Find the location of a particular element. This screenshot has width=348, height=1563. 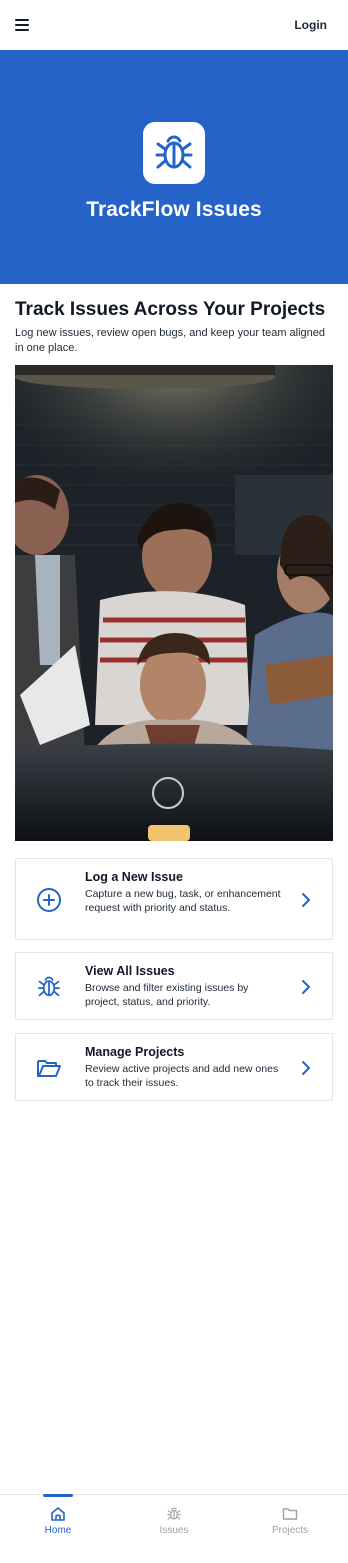

nav-projects: Projects is located at coordinates (290, 1529).